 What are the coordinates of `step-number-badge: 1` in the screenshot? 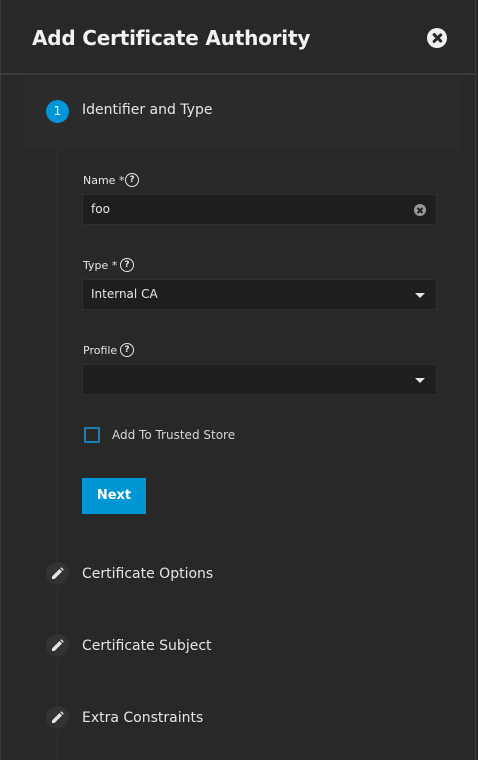 It's located at (57, 111).